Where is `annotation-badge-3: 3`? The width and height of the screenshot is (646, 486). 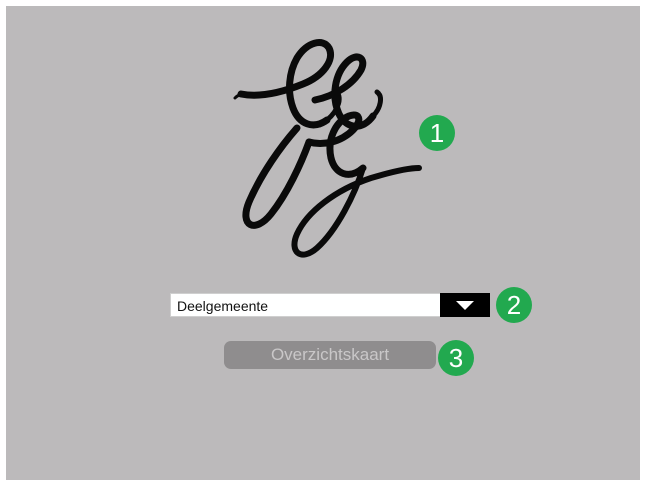 annotation-badge-3: 3 is located at coordinates (456, 358).